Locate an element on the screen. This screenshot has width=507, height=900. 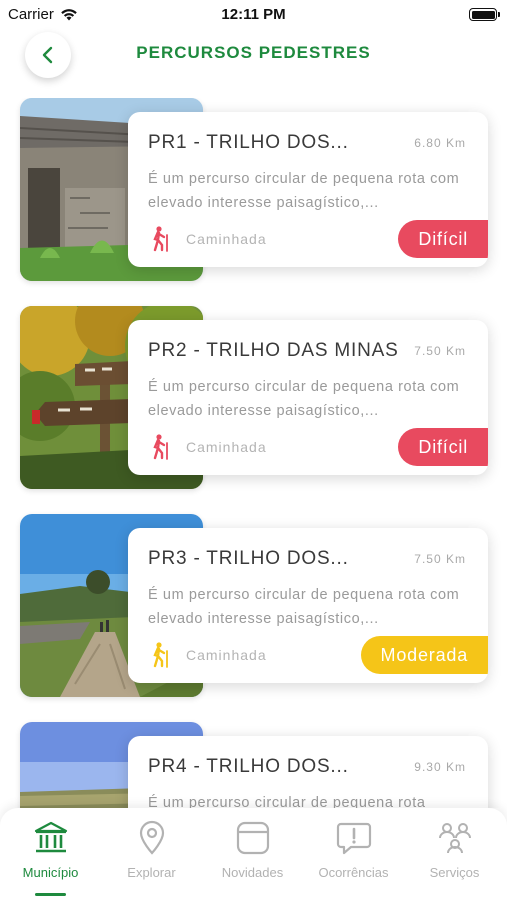
tab-municipio: Município is located at coordinates (50, 858).